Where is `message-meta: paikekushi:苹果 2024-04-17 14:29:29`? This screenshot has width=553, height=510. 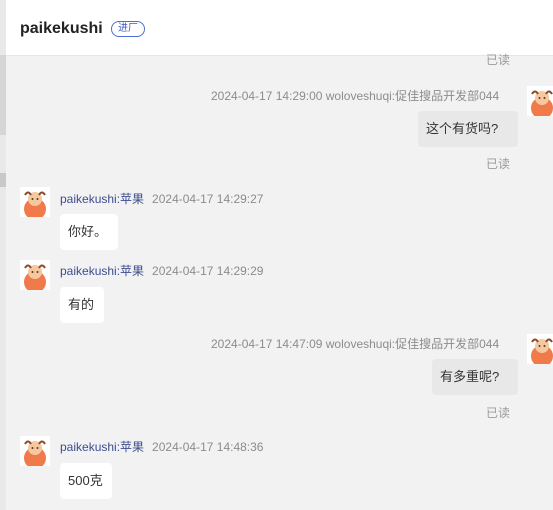
message-meta: paikekushi:苹果 2024-04-17 14:29:29 is located at coordinates (161, 270).